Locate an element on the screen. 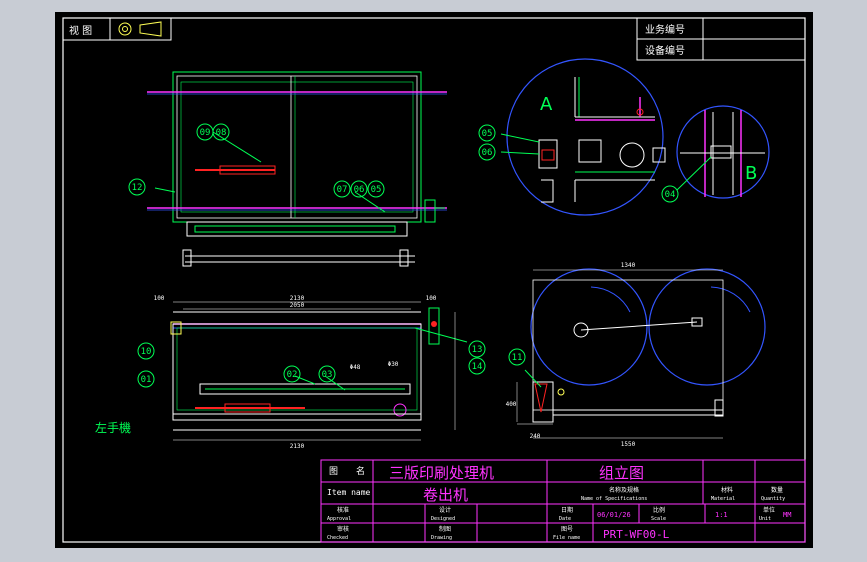 This screenshot has width=867, height=562. balloon-10: 10 is located at coordinates (146, 351).